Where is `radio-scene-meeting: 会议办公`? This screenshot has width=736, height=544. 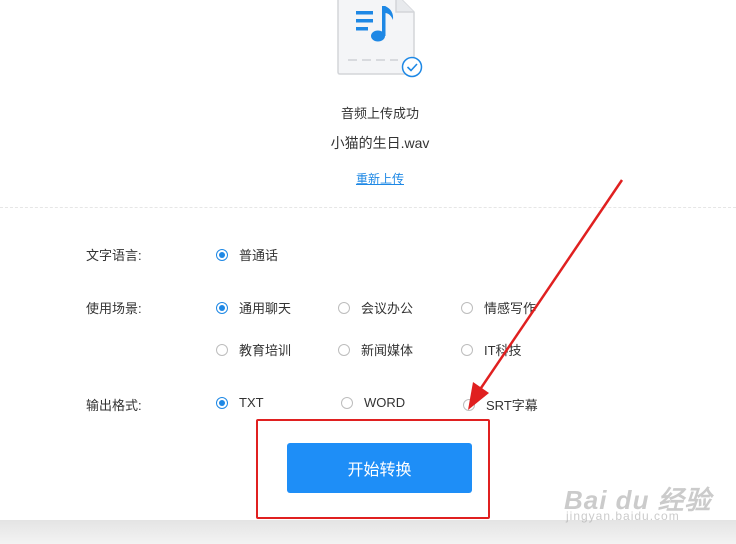
radio-scene-meeting: 会议办公 is located at coordinates (375, 307).